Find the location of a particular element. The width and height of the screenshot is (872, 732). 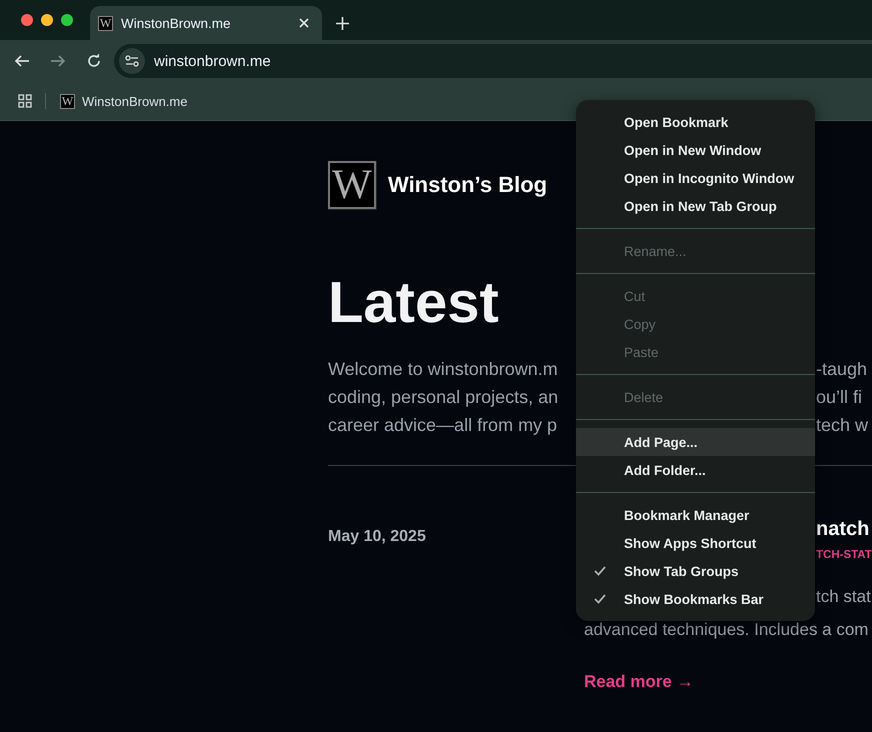

read-more-link: Read more → is located at coordinates (639, 682).